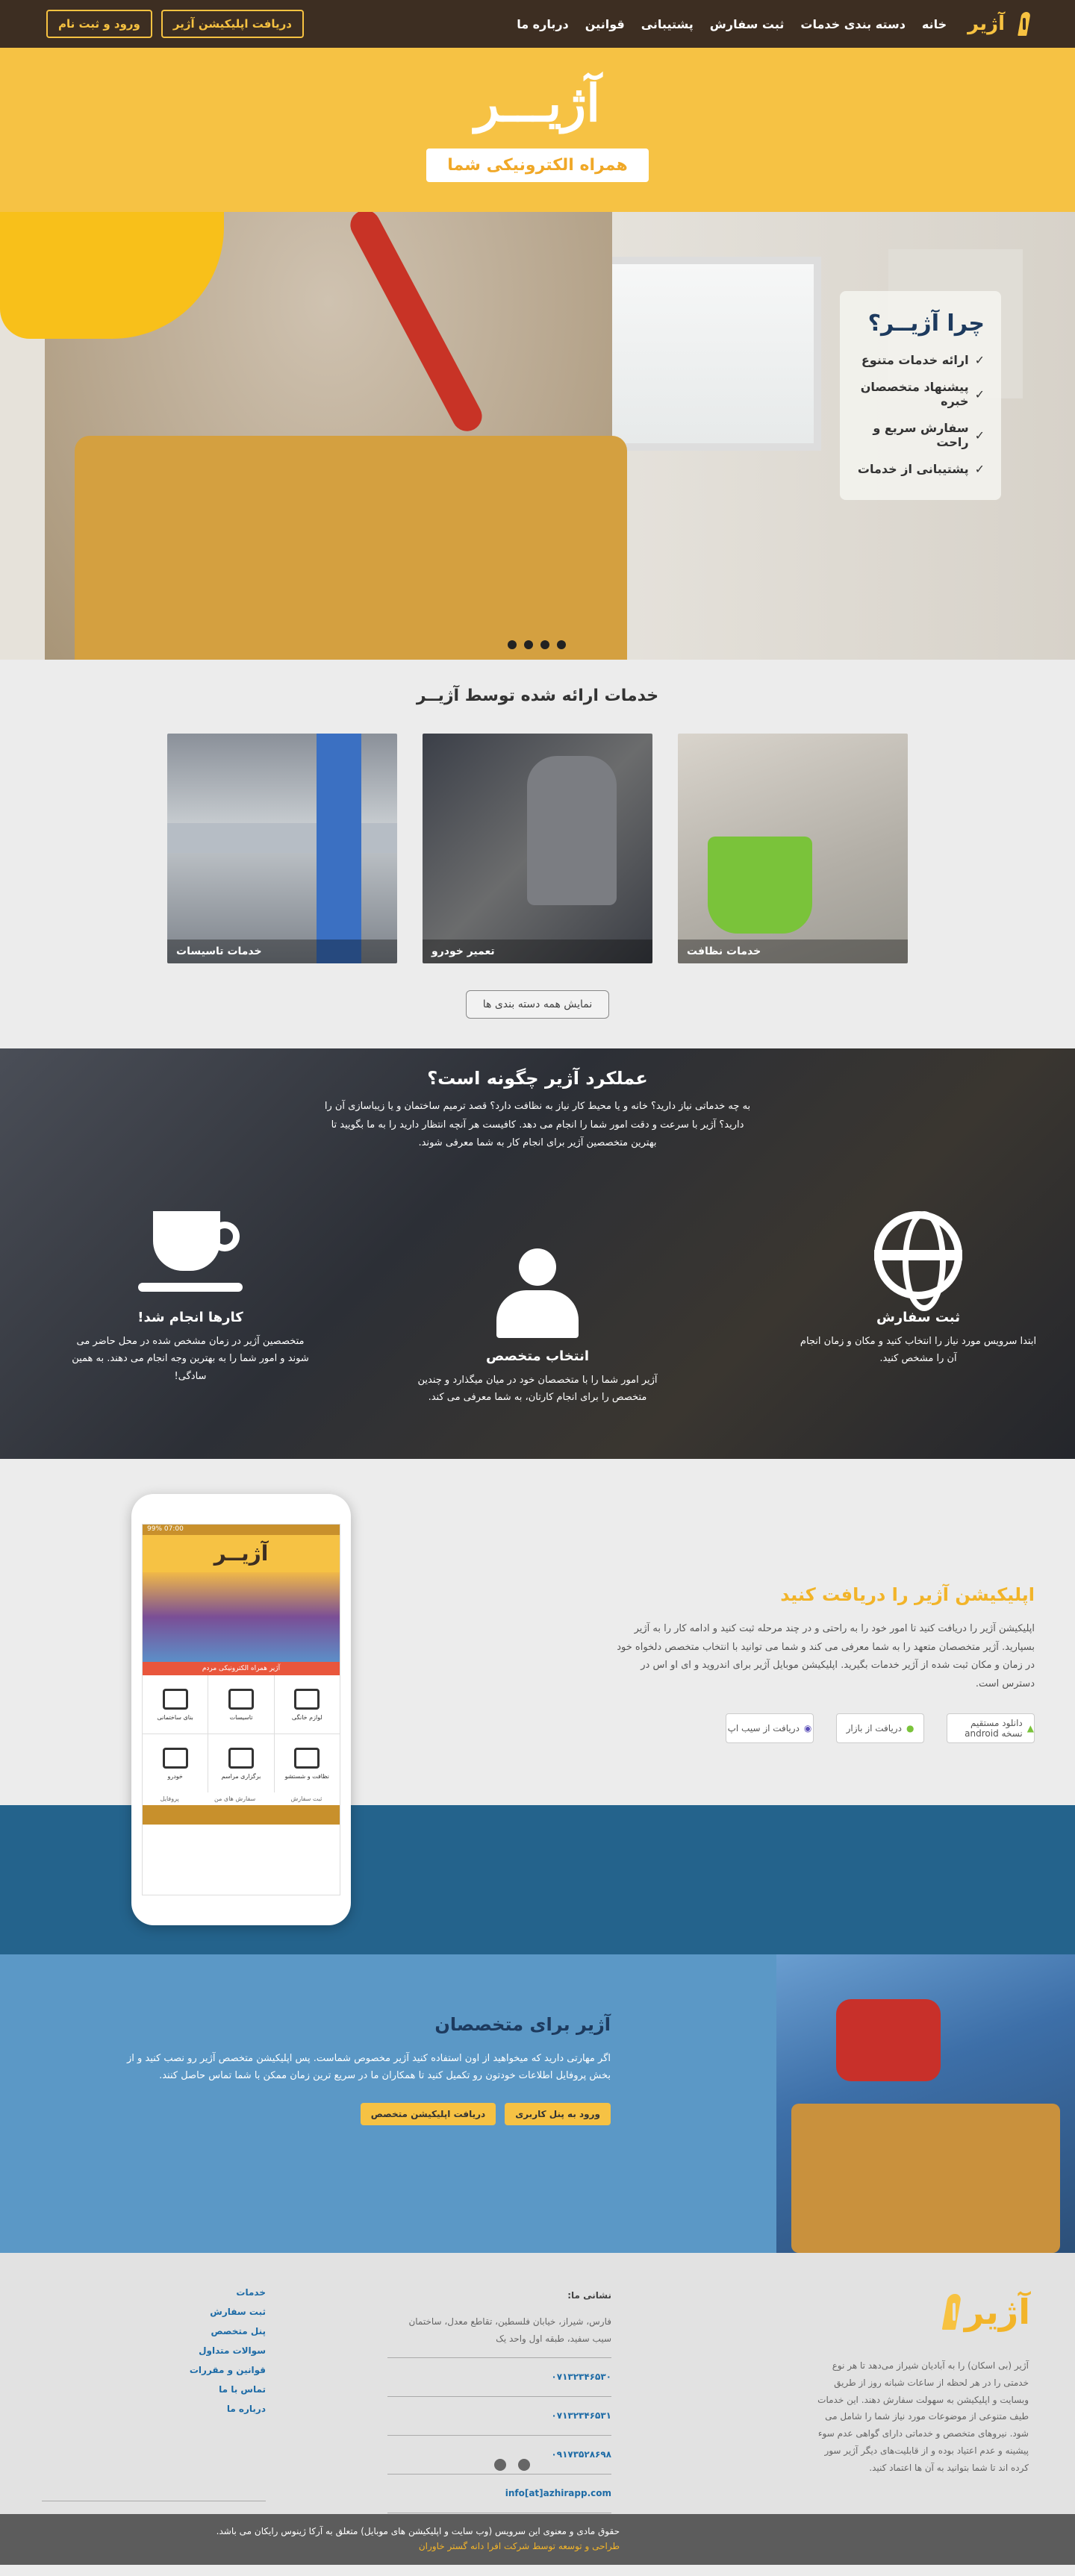 Image resolution: width=1075 pixels, height=2576 pixels. I want to click on banner-tagline: همراه الکترونیکی شما, so click(537, 165).